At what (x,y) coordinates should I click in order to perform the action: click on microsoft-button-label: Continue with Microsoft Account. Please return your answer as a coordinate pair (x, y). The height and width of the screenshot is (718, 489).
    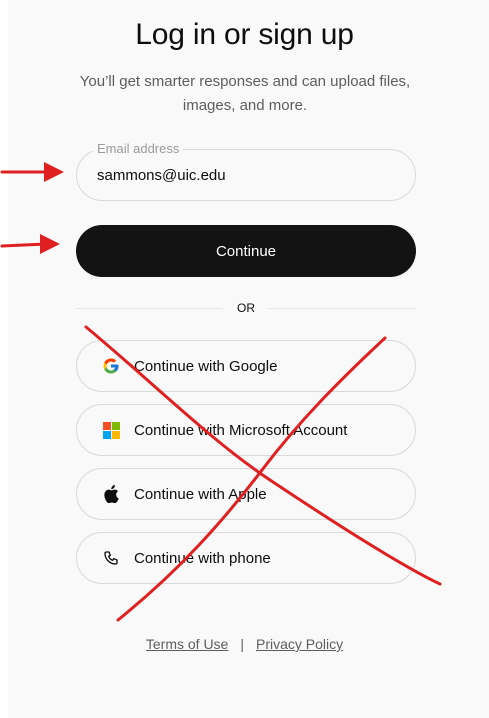
    Looking at the image, I should click on (241, 430).